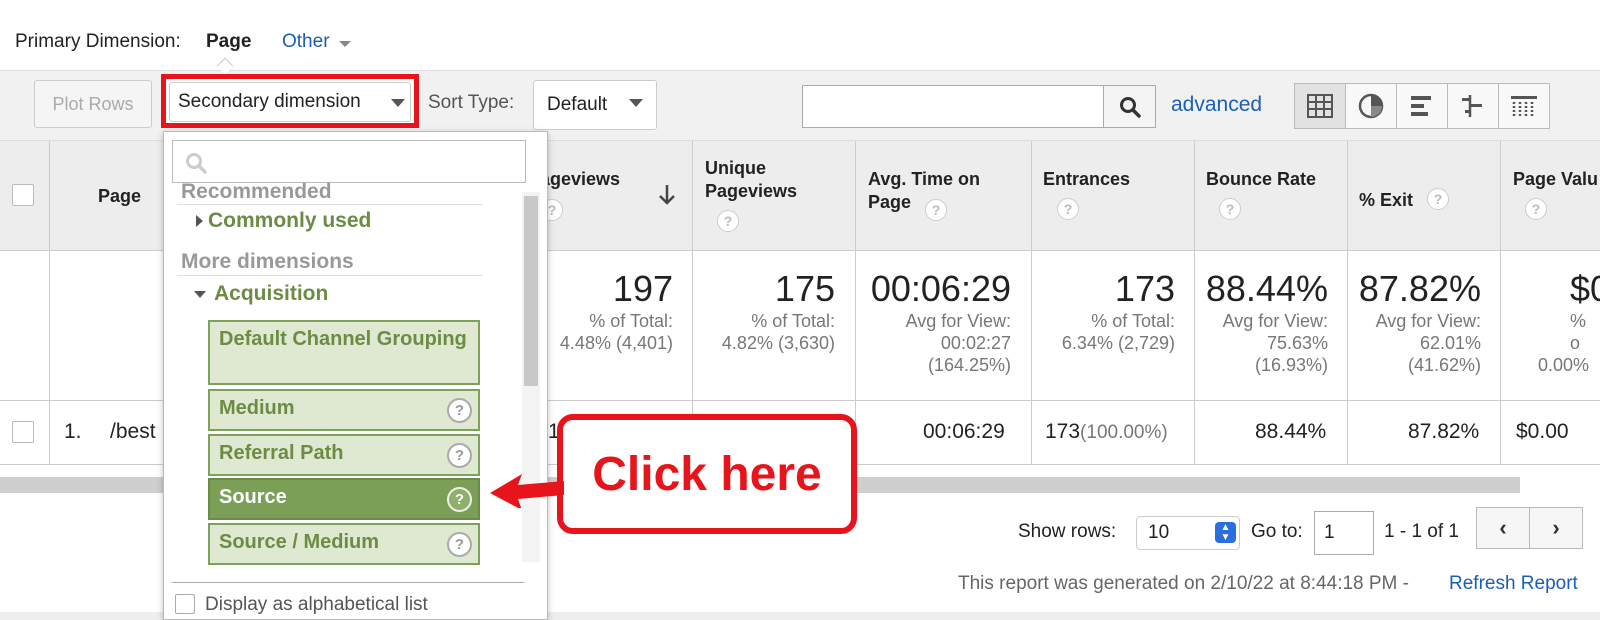 This screenshot has width=1600, height=620. I want to click on column-header-entrances: Entrances, so click(1086, 179).